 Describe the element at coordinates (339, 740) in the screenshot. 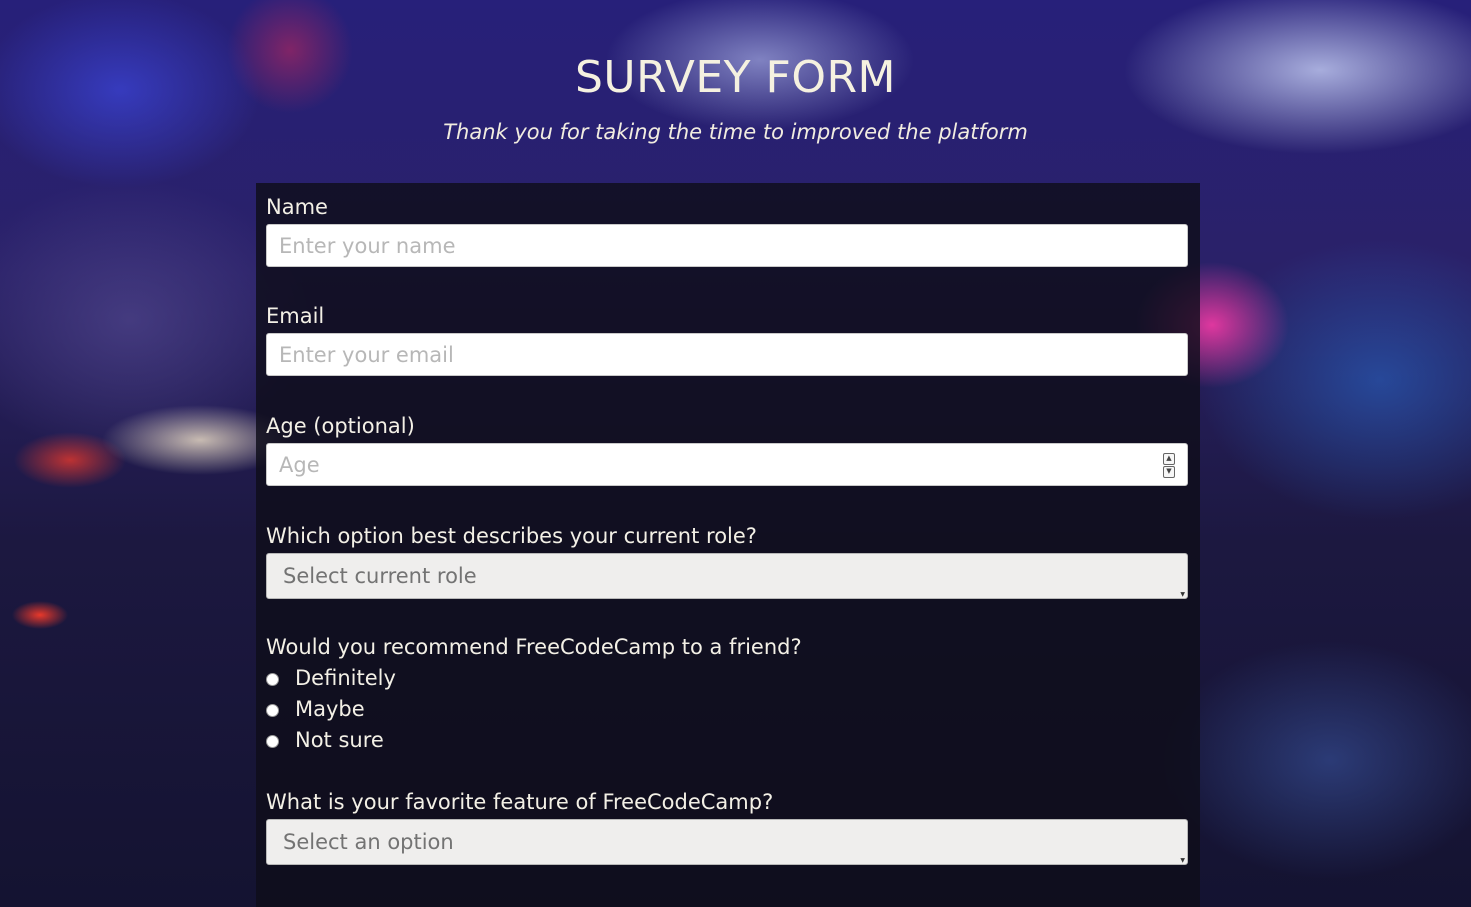

I see `radio-label: Not sure` at that location.